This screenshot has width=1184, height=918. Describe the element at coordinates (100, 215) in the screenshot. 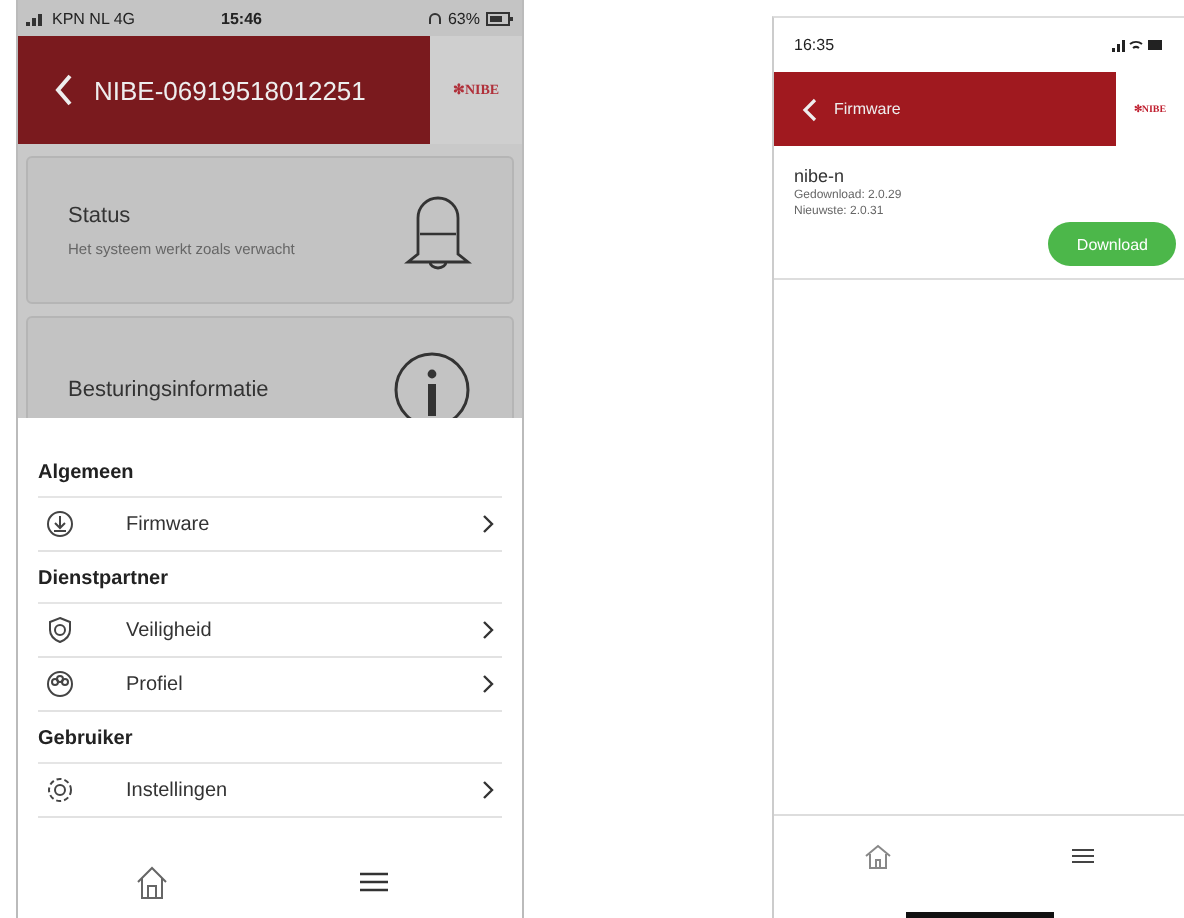

I see `card-title: Status` at that location.